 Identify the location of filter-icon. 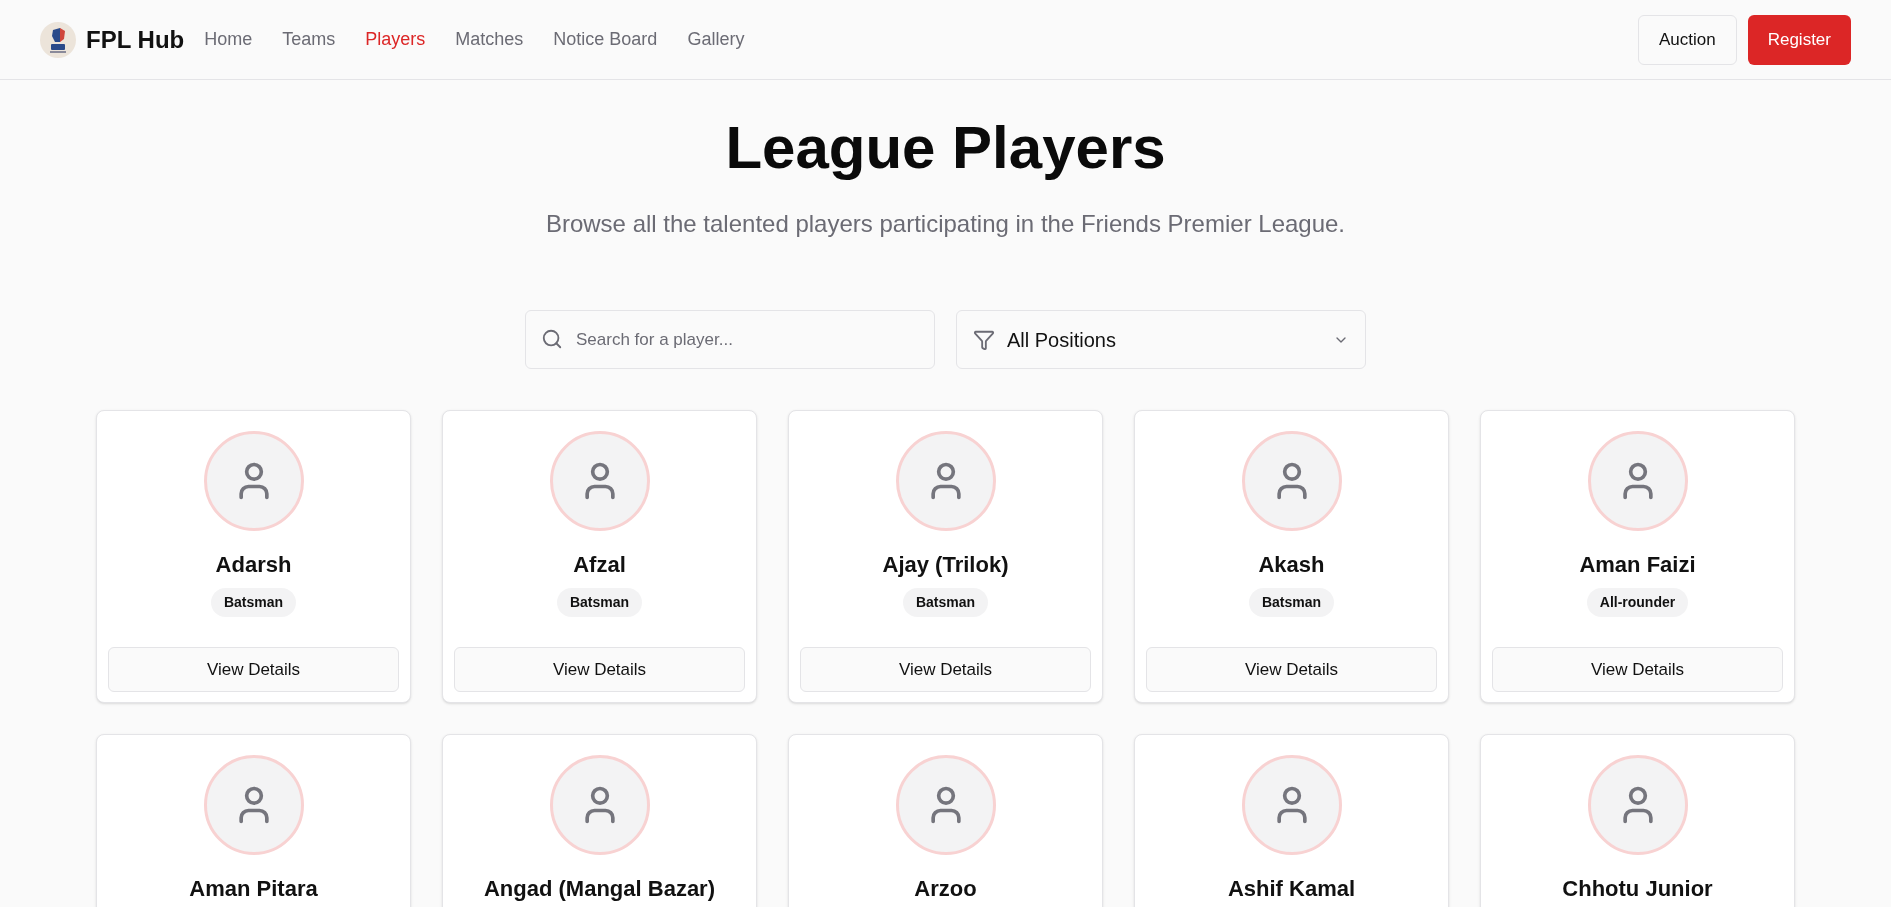
(984, 339).